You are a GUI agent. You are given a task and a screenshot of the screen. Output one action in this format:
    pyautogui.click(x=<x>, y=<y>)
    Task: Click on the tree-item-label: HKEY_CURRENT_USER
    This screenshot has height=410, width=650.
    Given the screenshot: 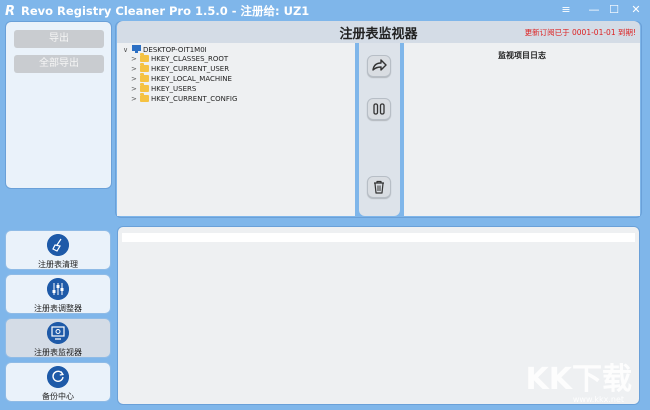 What is the action you would take?
    pyautogui.click(x=190, y=69)
    